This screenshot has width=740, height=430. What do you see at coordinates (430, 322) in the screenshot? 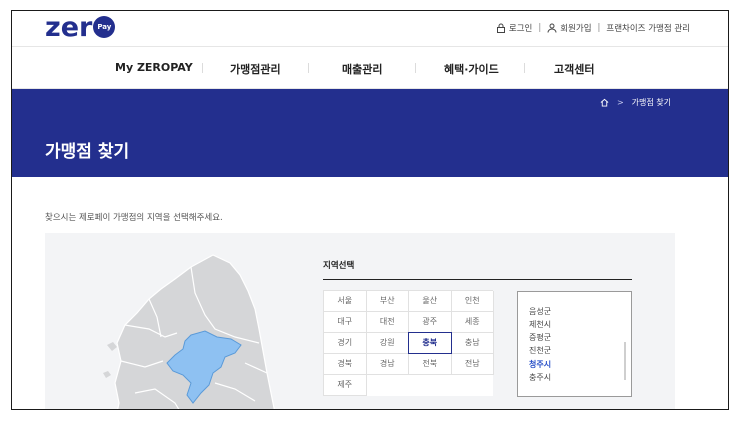
I see `region-option-gwangju: 광주` at bounding box center [430, 322].